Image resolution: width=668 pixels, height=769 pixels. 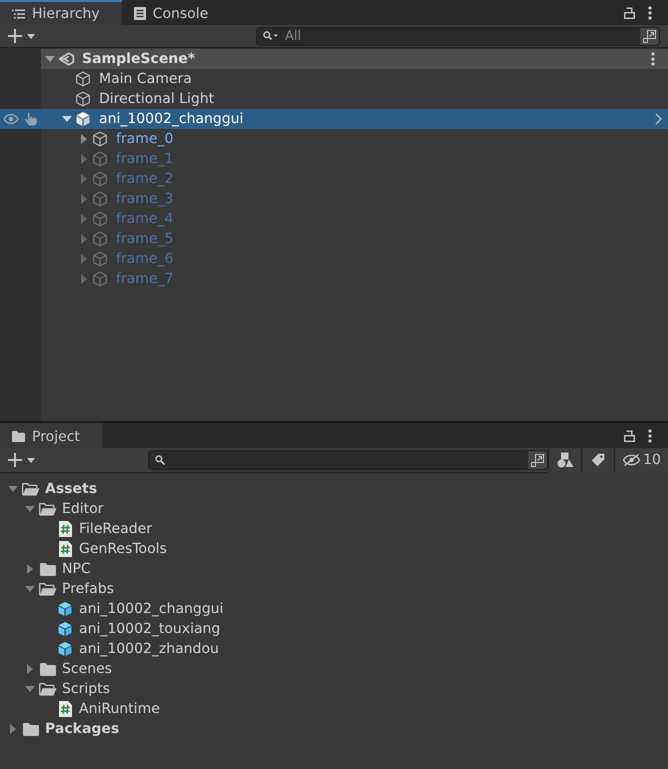 What do you see at coordinates (334, 669) in the screenshot?
I see `project-item: Scenes` at bounding box center [334, 669].